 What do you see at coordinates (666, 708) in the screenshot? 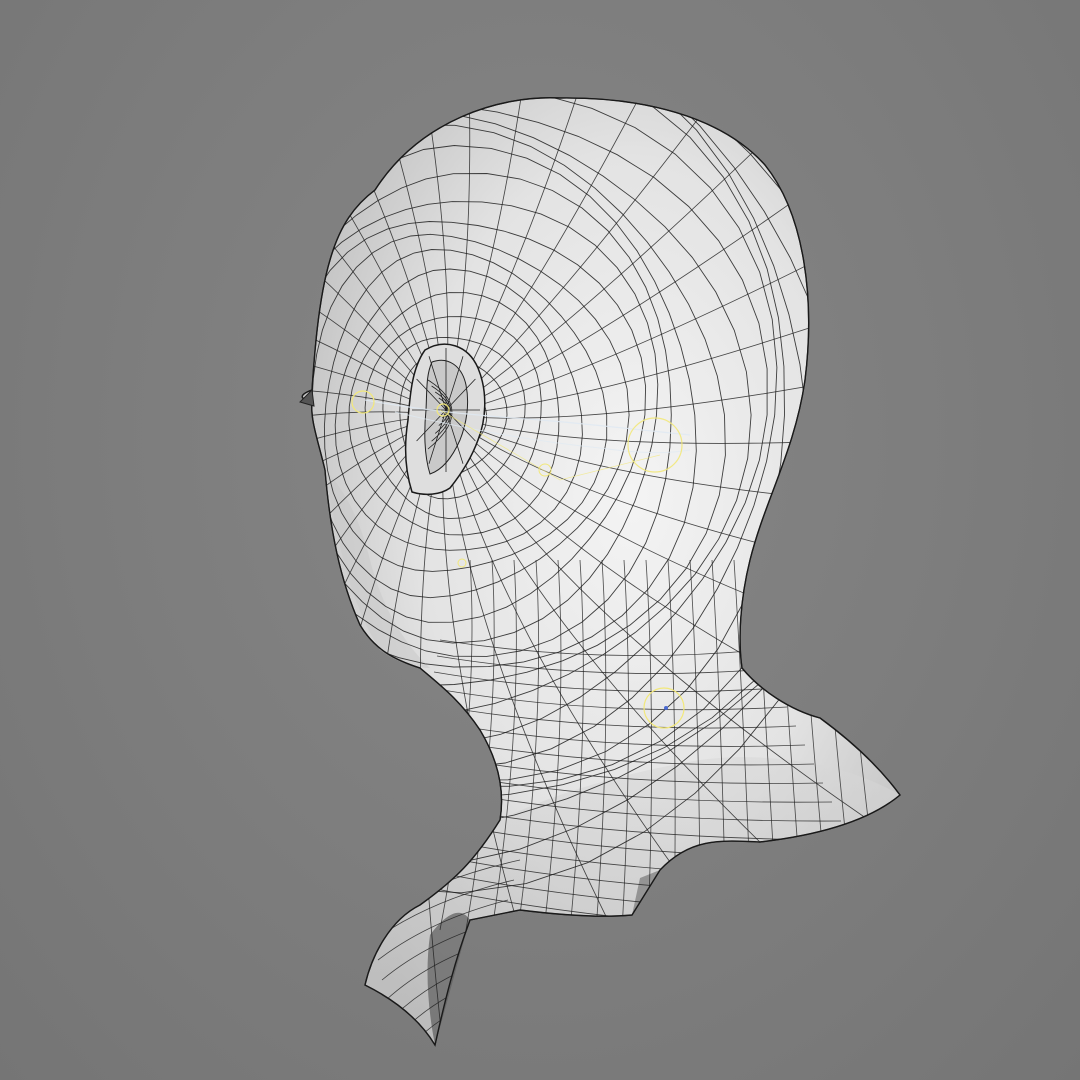
I see `neck-joint-center` at bounding box center [666, 708].